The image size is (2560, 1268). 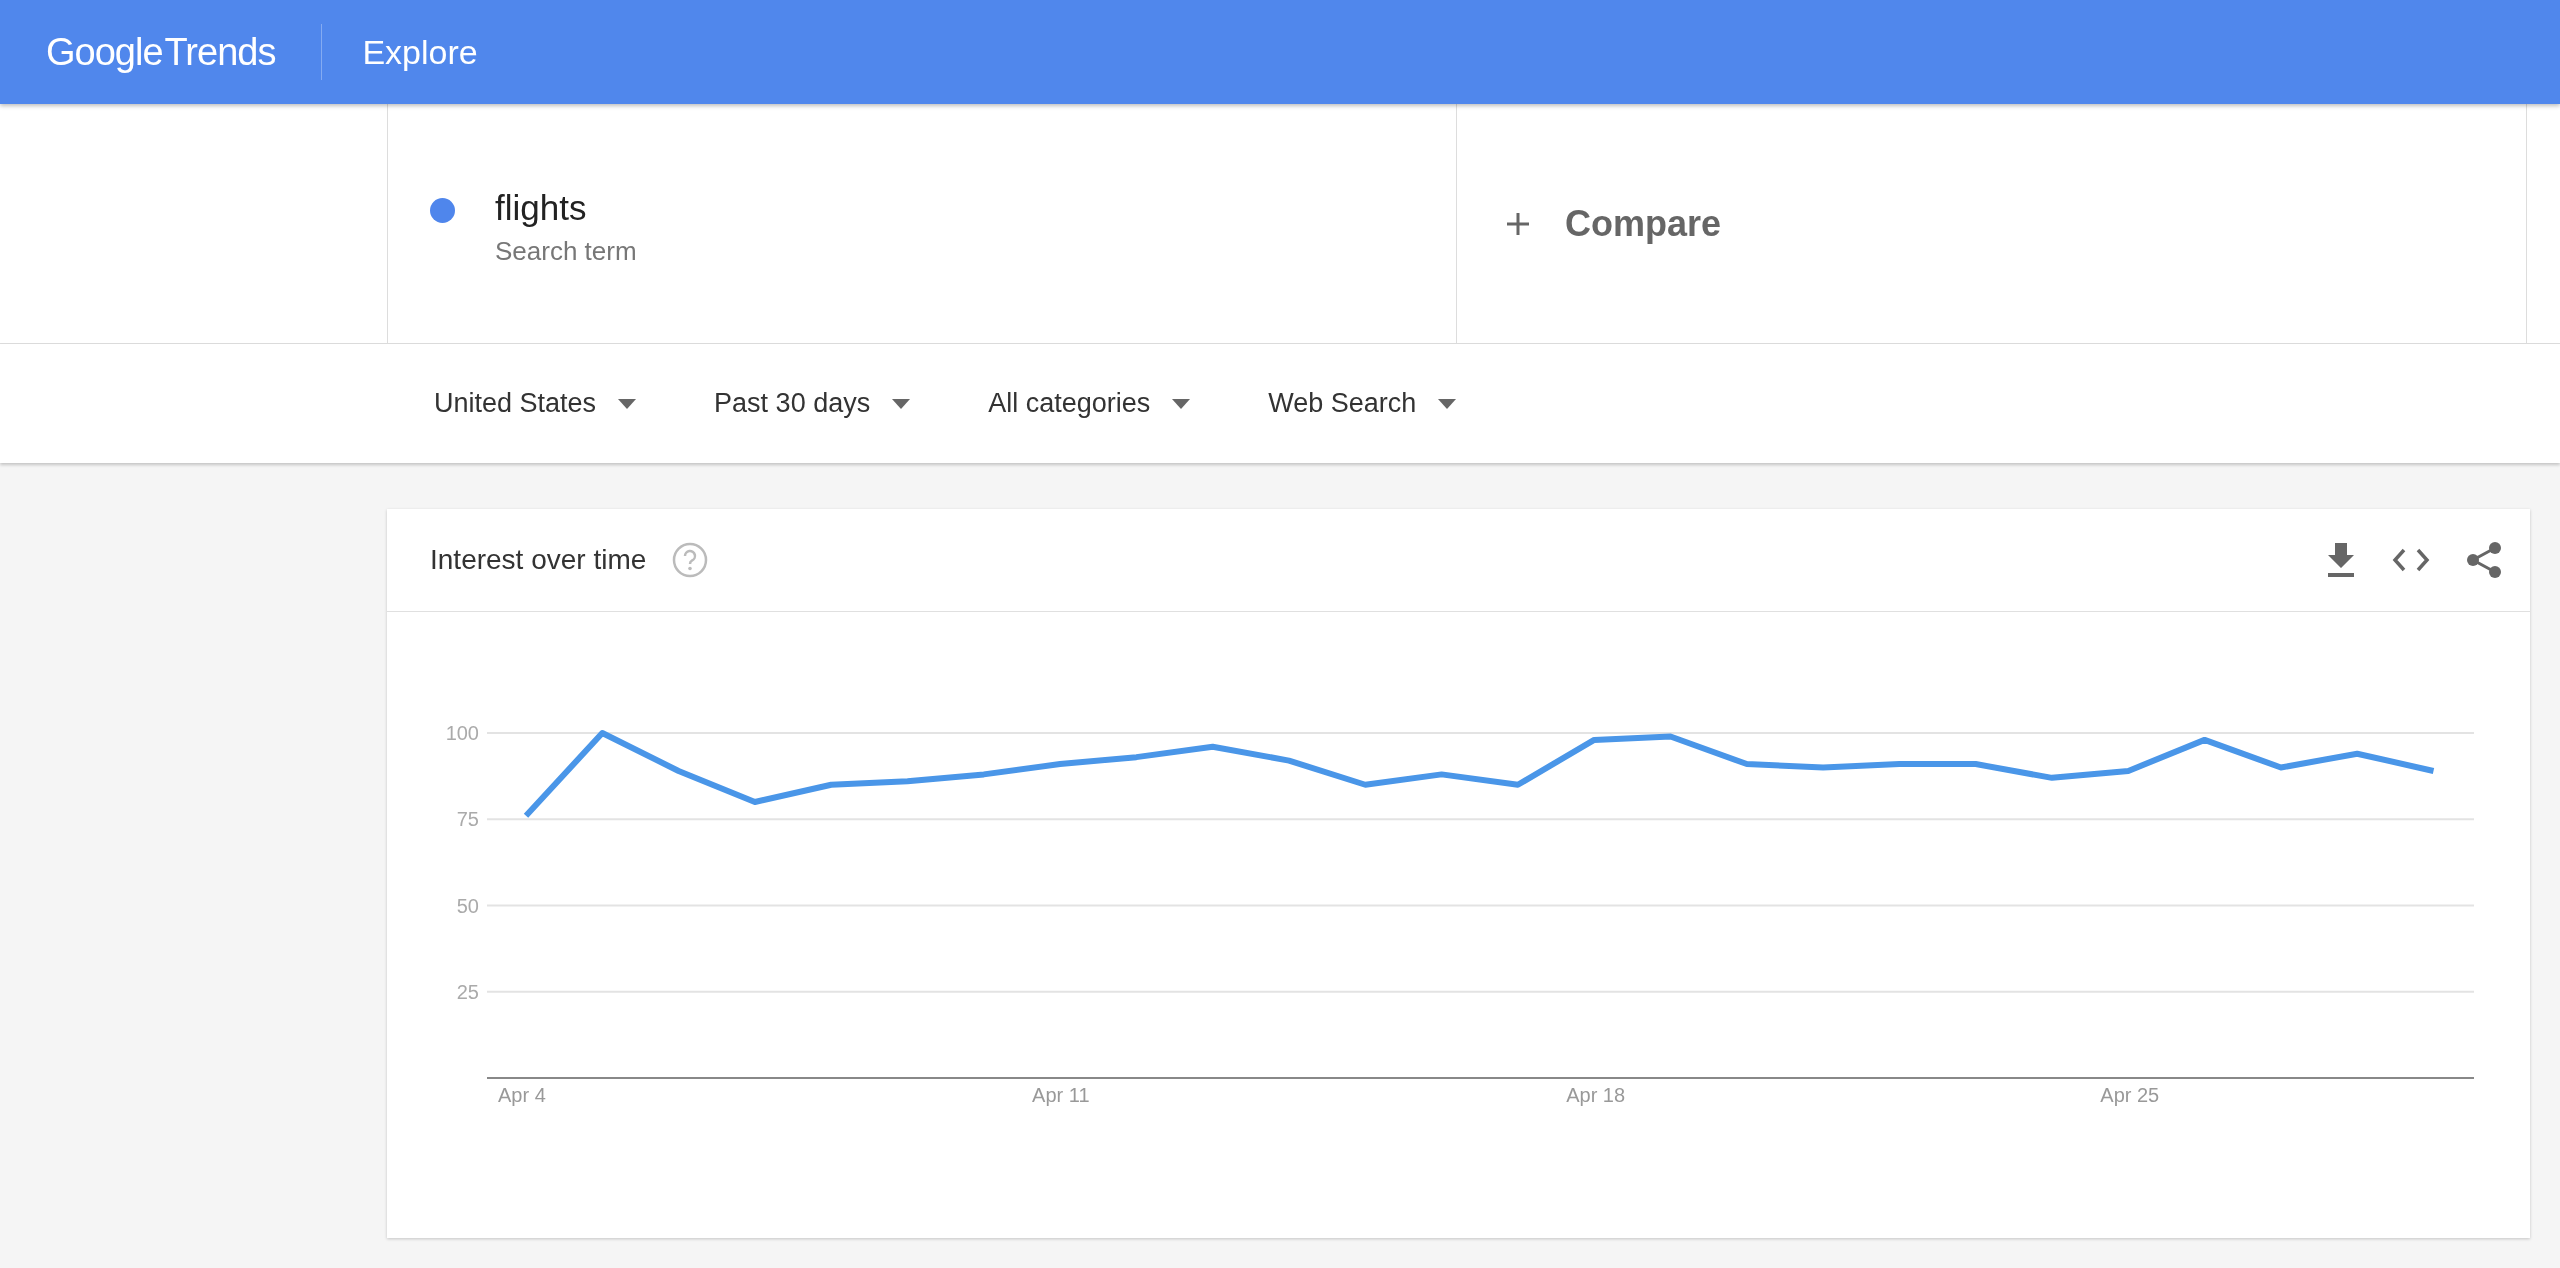 What do you see at coordinates (535, 403) in the screenshot?
I see `filter-dropdown: United States` at bounding box center [535, 403].